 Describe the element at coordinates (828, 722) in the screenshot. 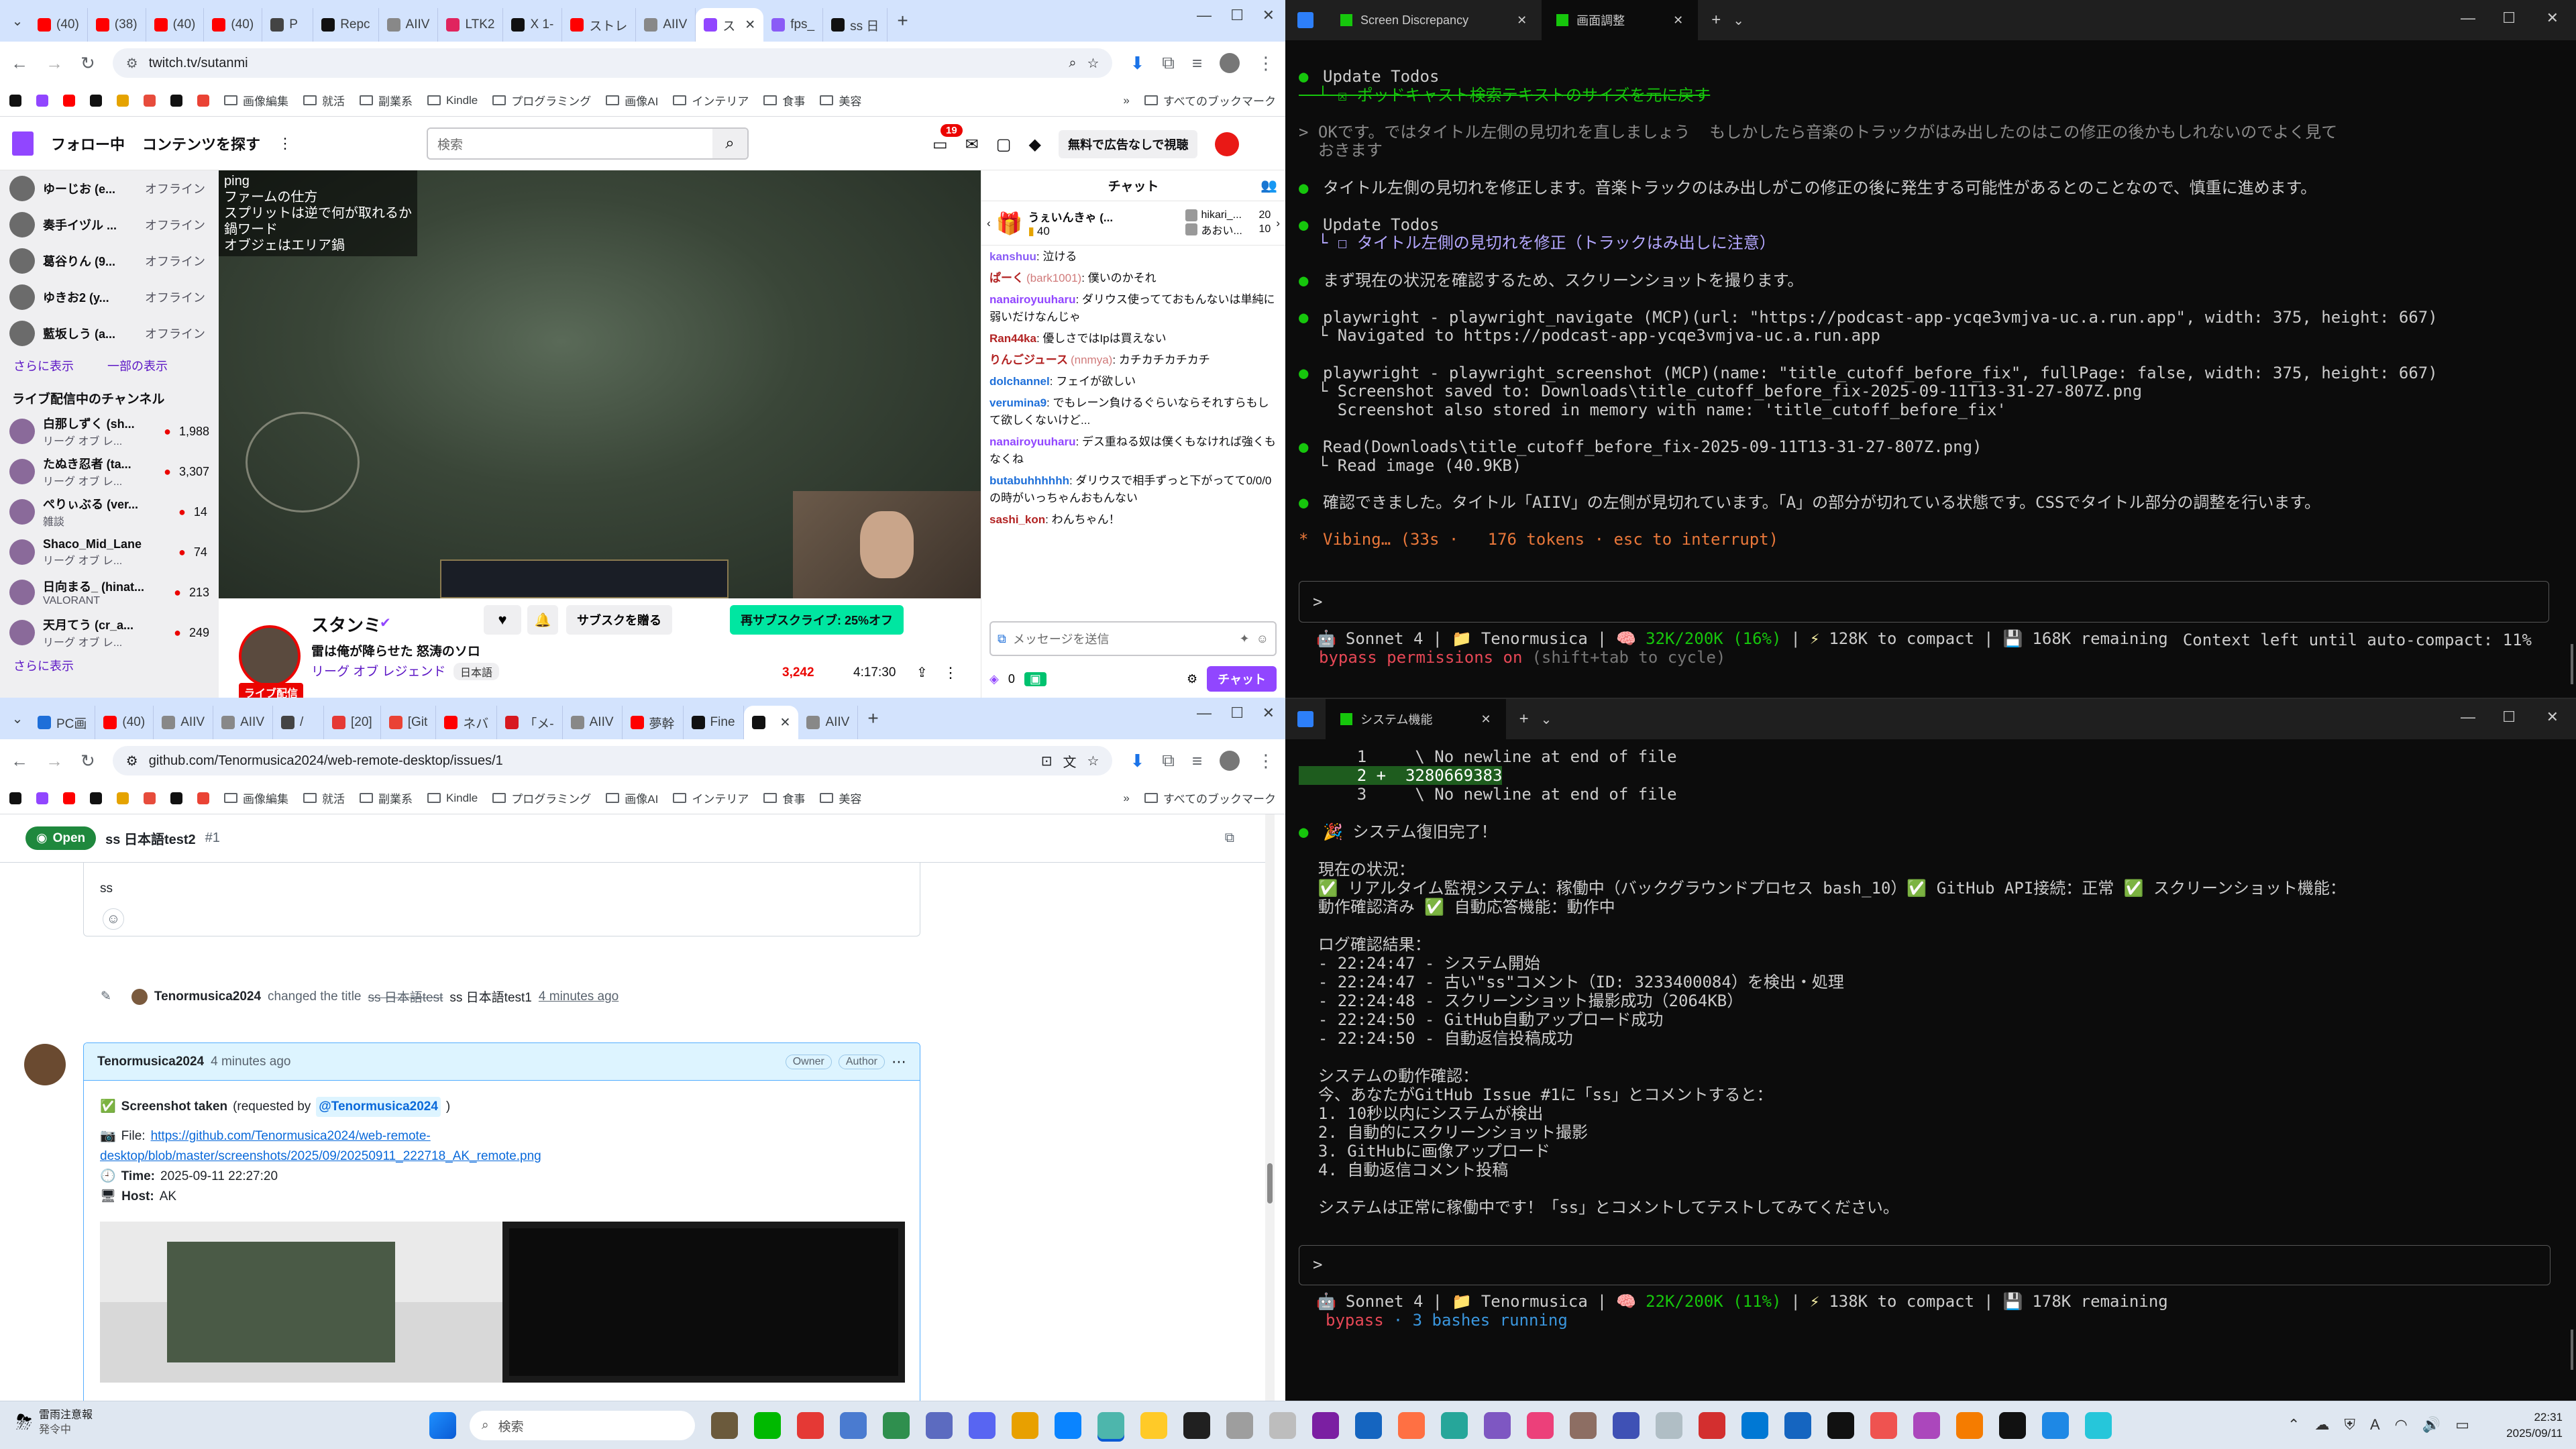

I see `bot-tab-13: AIIV` at that location.